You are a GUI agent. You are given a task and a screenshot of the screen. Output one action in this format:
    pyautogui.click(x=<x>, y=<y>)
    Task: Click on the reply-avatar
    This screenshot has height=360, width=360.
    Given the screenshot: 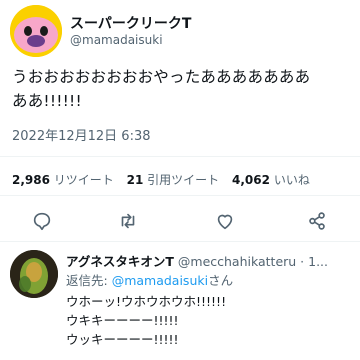 What is the action you would take?
    pyautogui.click(x=34, y=274)
    